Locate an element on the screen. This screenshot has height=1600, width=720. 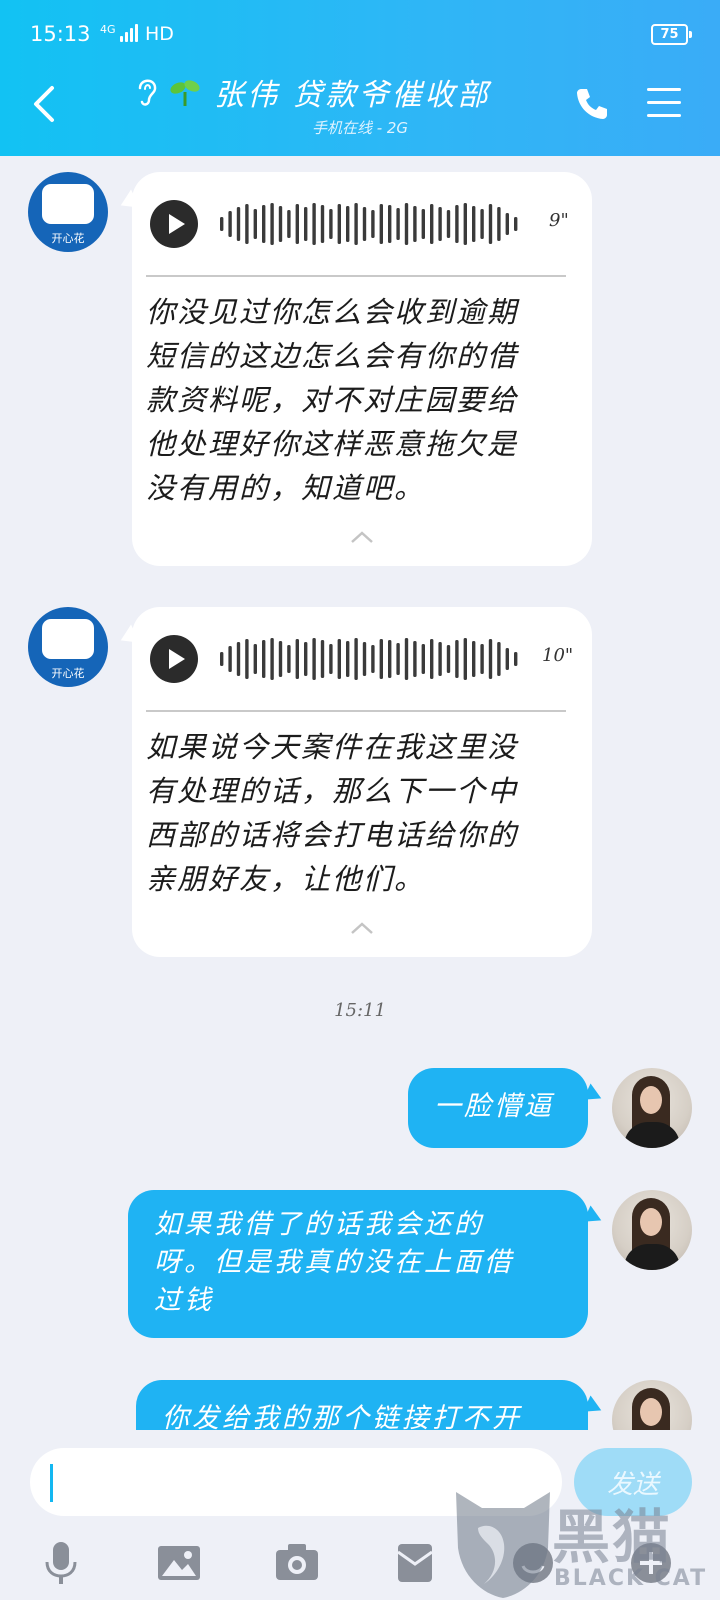
chat-title: 张伟 贷款爷催收部 is located at coordinates (352, 95).